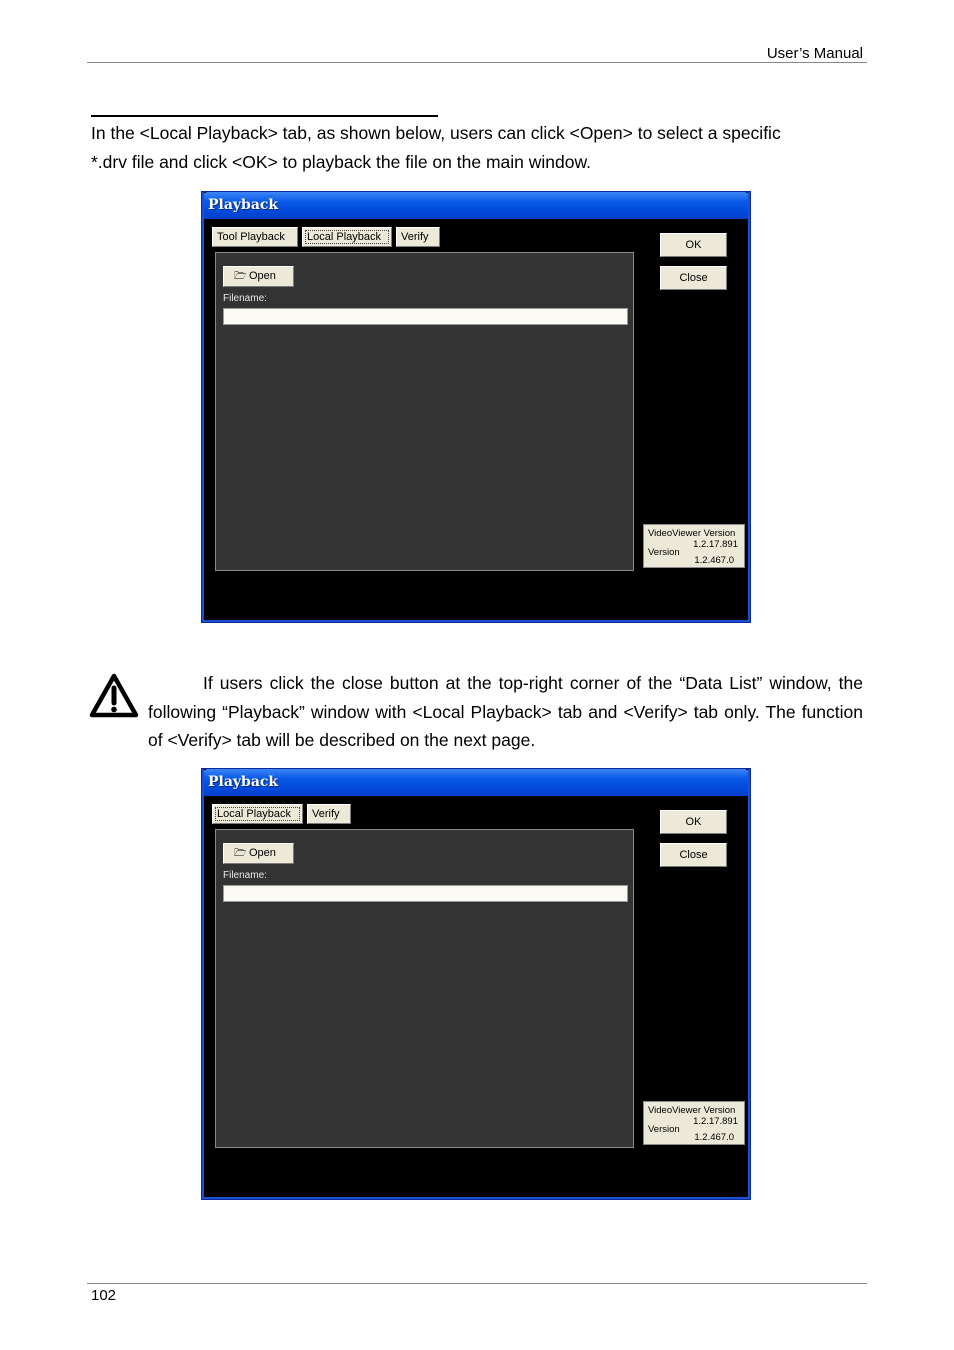  I want to click on page-number: 102, so click(104, 1295).